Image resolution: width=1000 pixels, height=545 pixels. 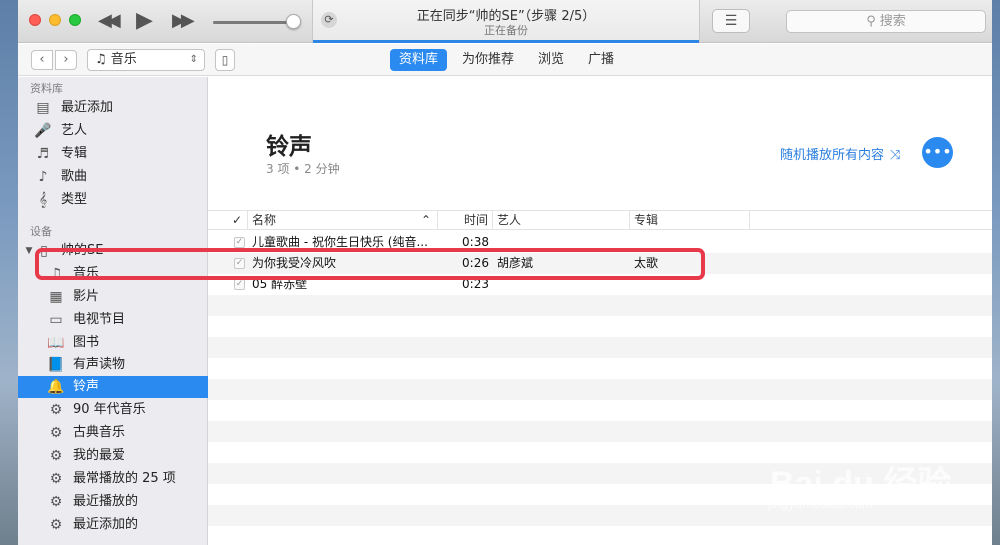 I want to click on shuffle-all-button: 随机播放所有内容 ⤨, so click(x=840, y=153).